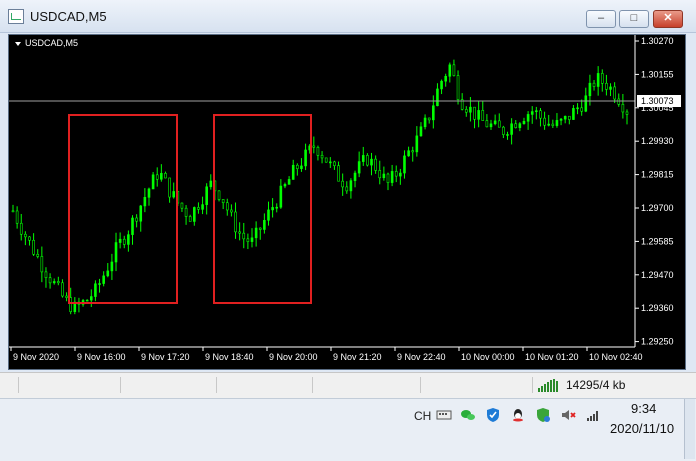 The image size is (696, 461). What do you see at coordinates (468, 415) in the screenshot?
I see `wechat-icon` at bounding box center [468, 415].